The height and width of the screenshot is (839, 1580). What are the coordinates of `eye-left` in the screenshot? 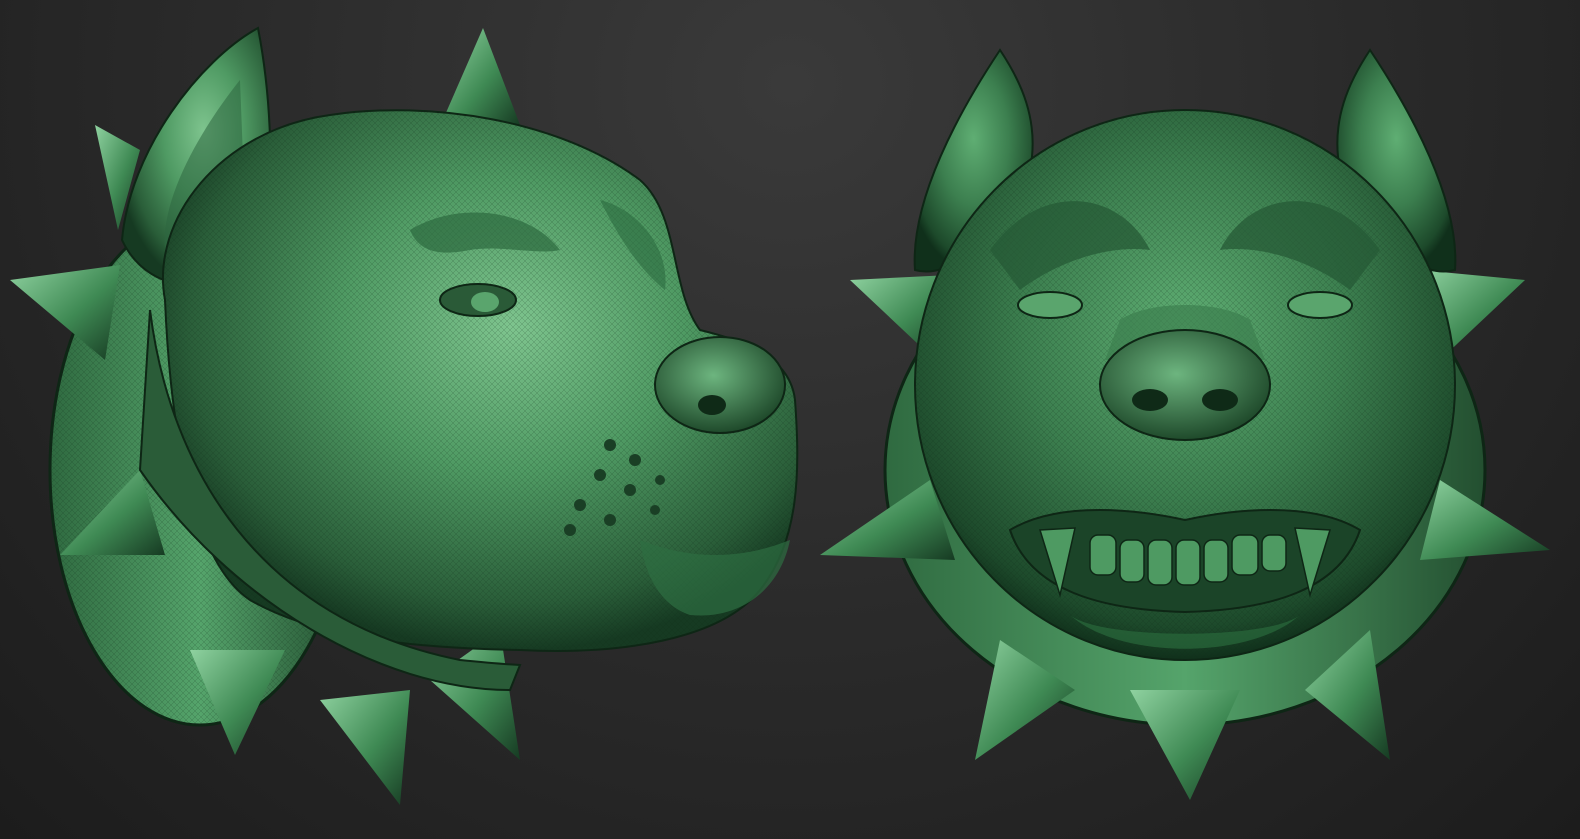 It's located at (1050, 305).